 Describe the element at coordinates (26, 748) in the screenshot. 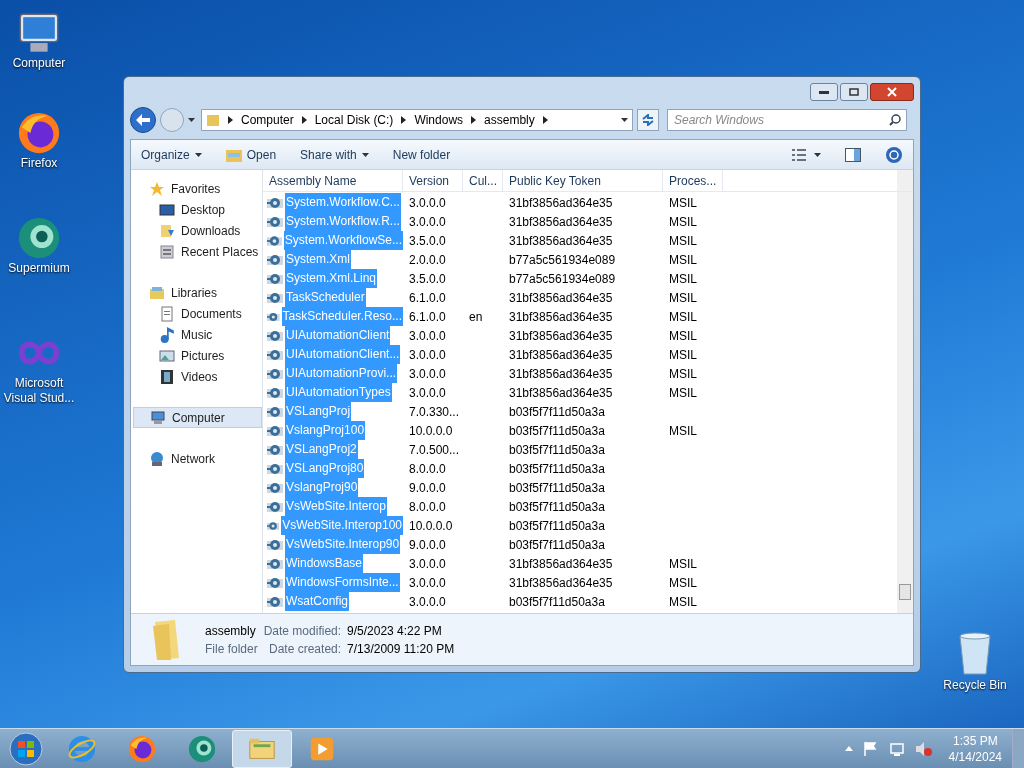

I see `start-orb-icon` at that location.